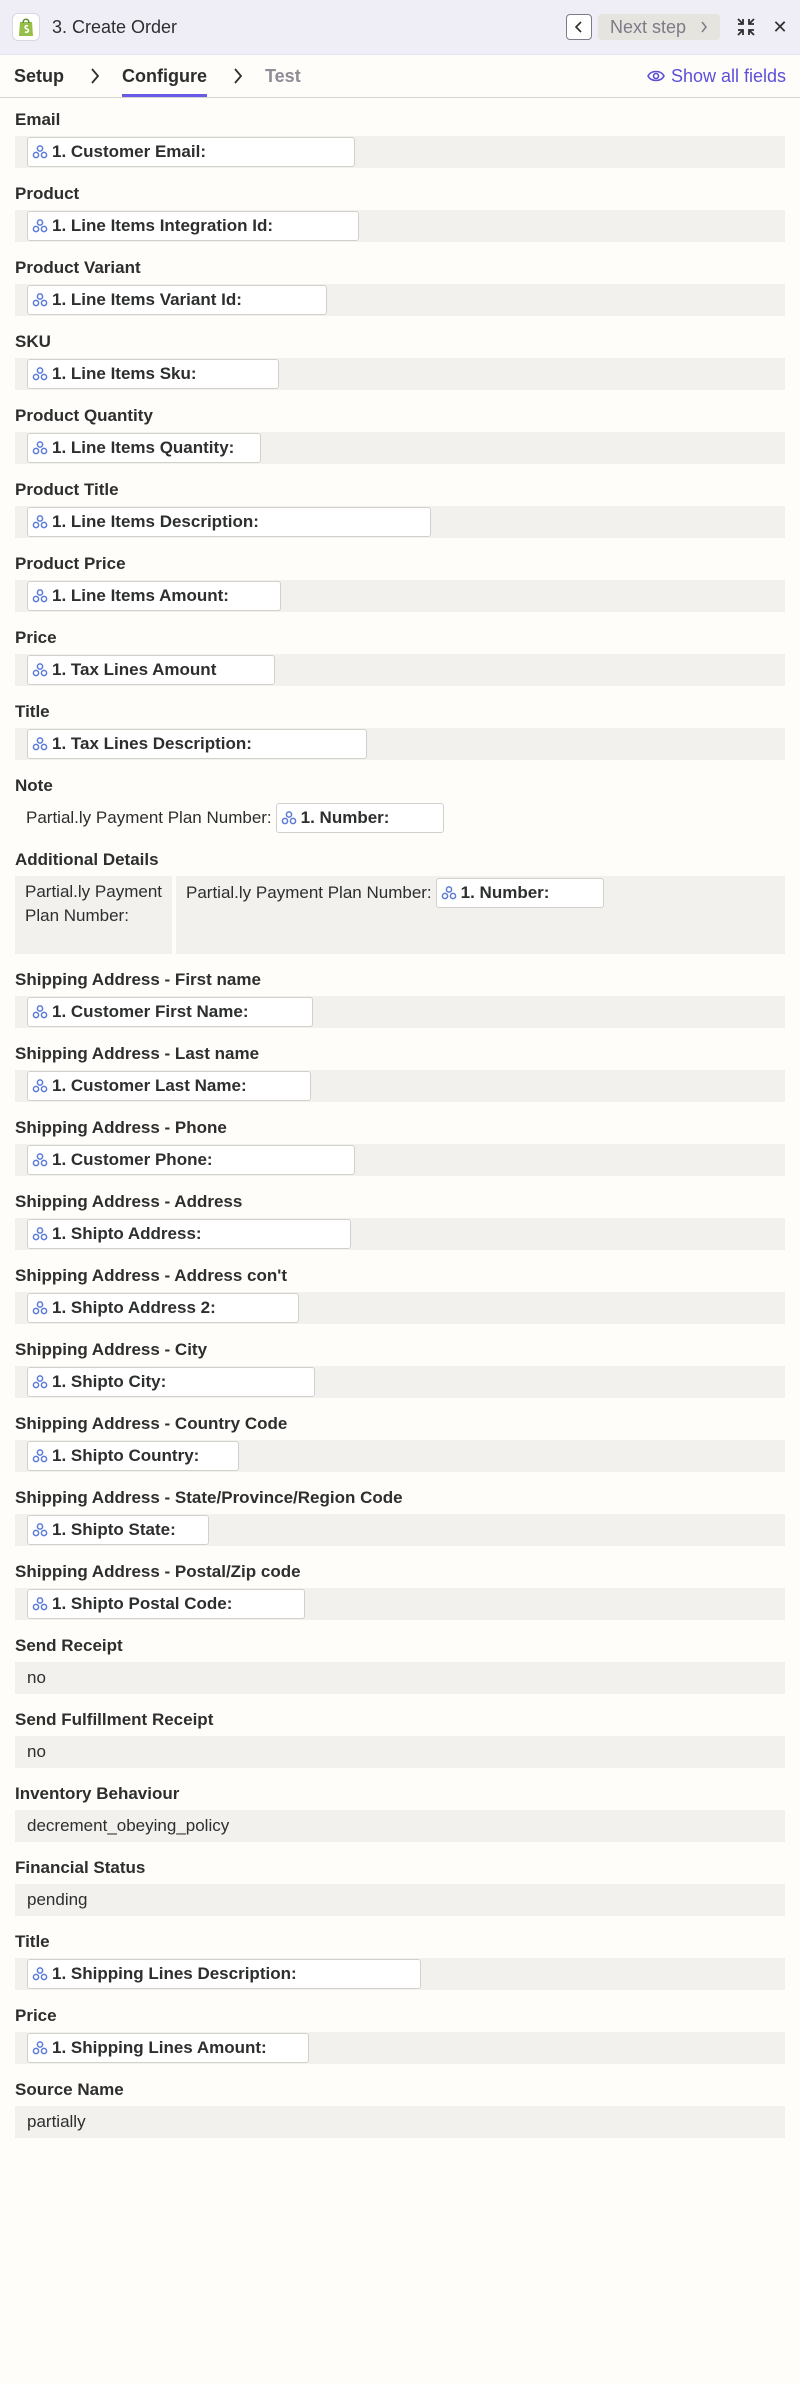  What do you see at coordinates (137, 1053) in the screenshot?
I see `field-label: Shipping Address - Last name` at bounding box center [137, 1053].